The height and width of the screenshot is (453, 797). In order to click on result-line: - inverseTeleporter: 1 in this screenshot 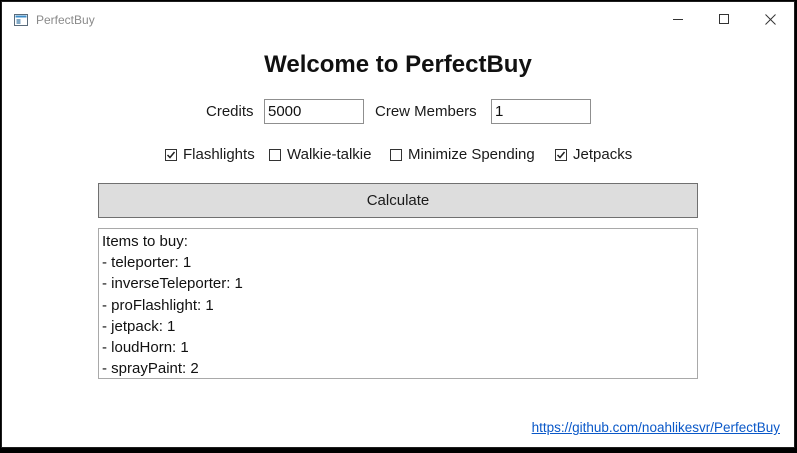, I will do `click(172, 284)`.